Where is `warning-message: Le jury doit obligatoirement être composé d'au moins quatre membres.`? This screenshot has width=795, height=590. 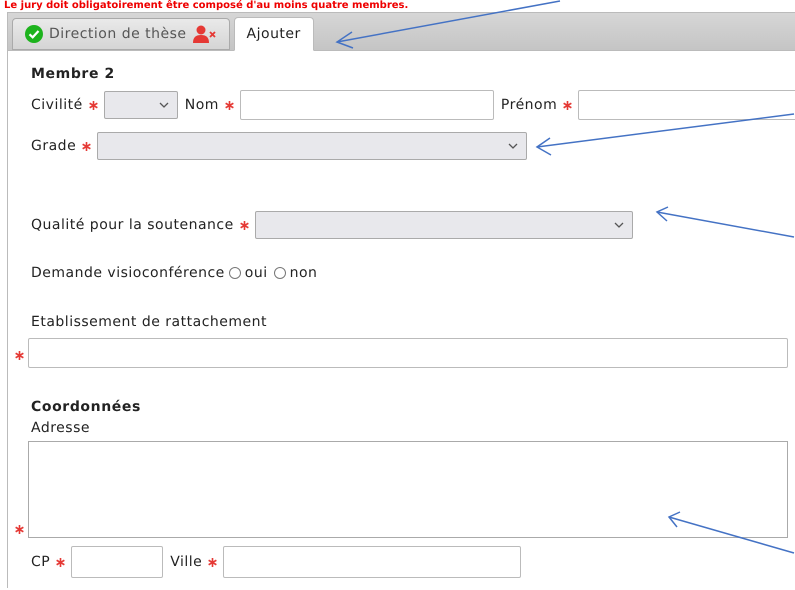
warning-message: Le jury doit obligatoirement être composé d'au moins quatre membres. is located at coordinates (206, 6).